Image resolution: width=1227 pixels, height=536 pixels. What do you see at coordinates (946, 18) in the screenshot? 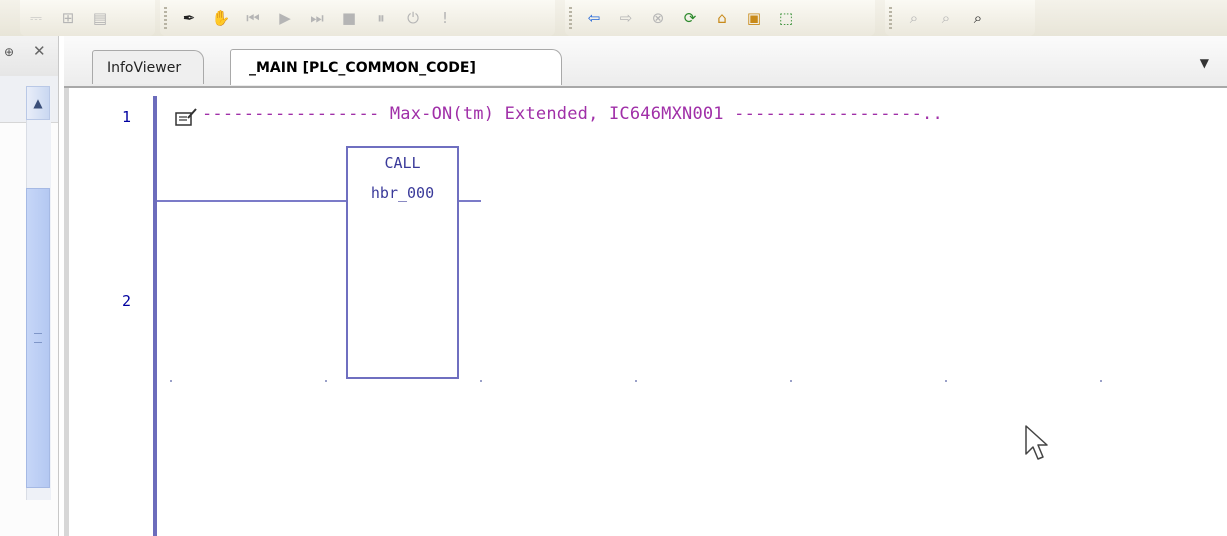
I see `find-next-icon: ⌕` at bounding box center [946, 18].